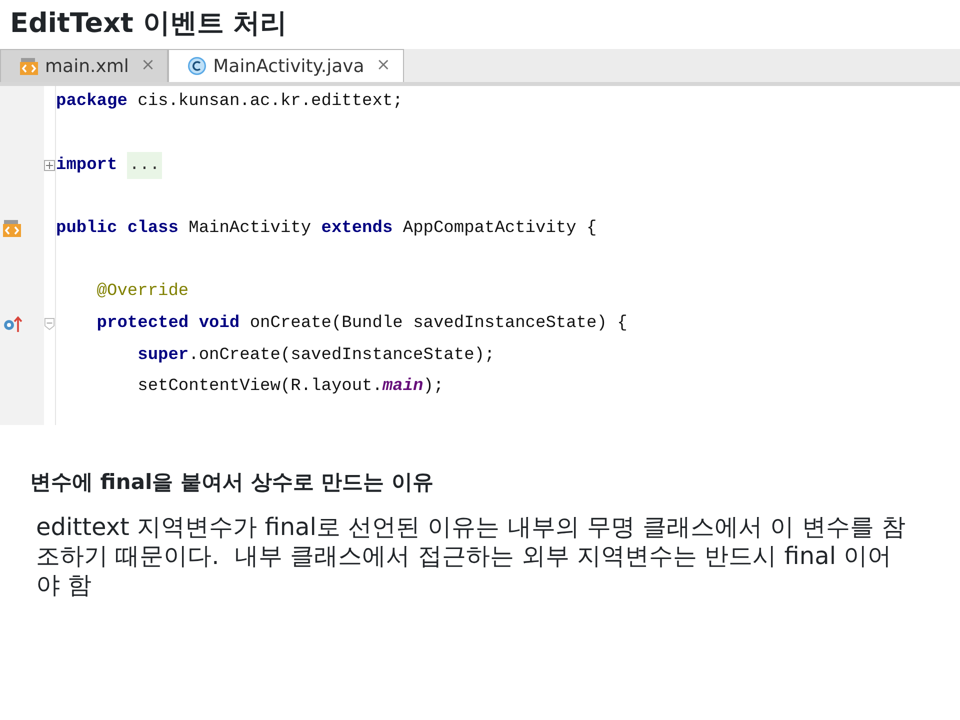  What do you see at coordinates (12, 228) in the screenshot?
I see `layout-file-icon` at bounding box center [12, 228].